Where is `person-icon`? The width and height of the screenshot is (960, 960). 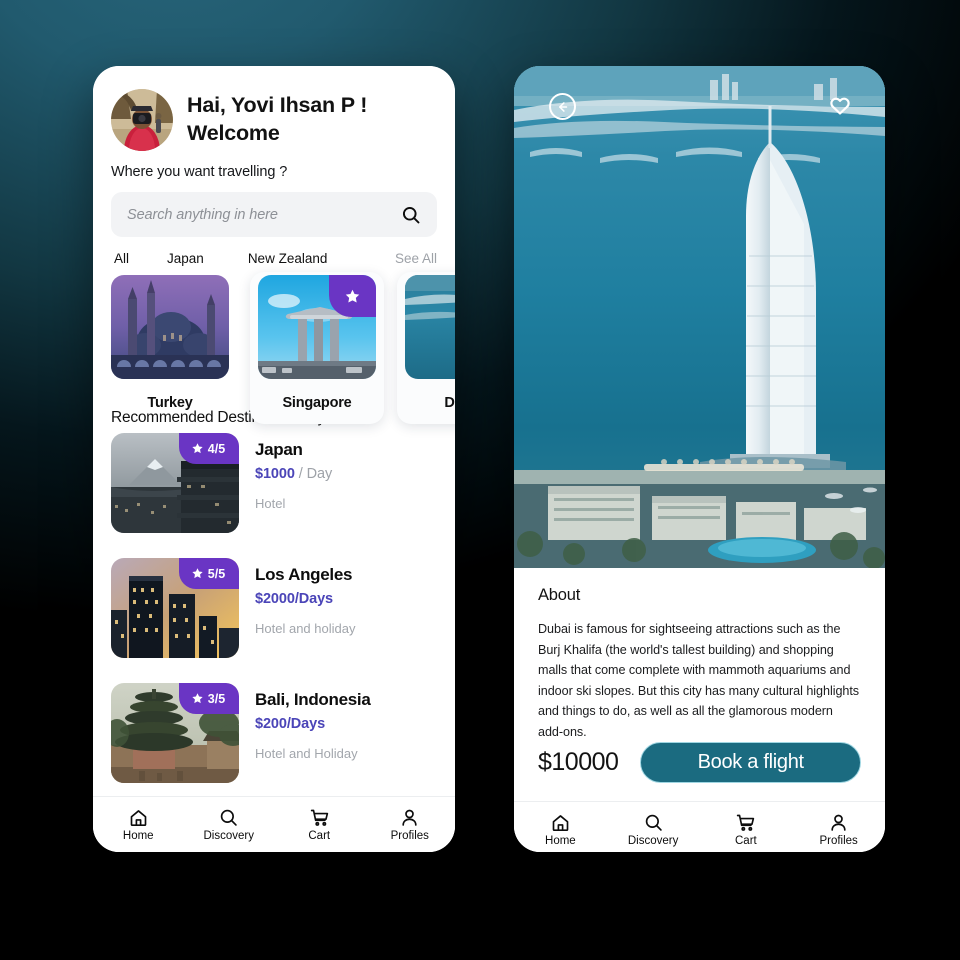
person-icon is located at coordinates (409, 817).